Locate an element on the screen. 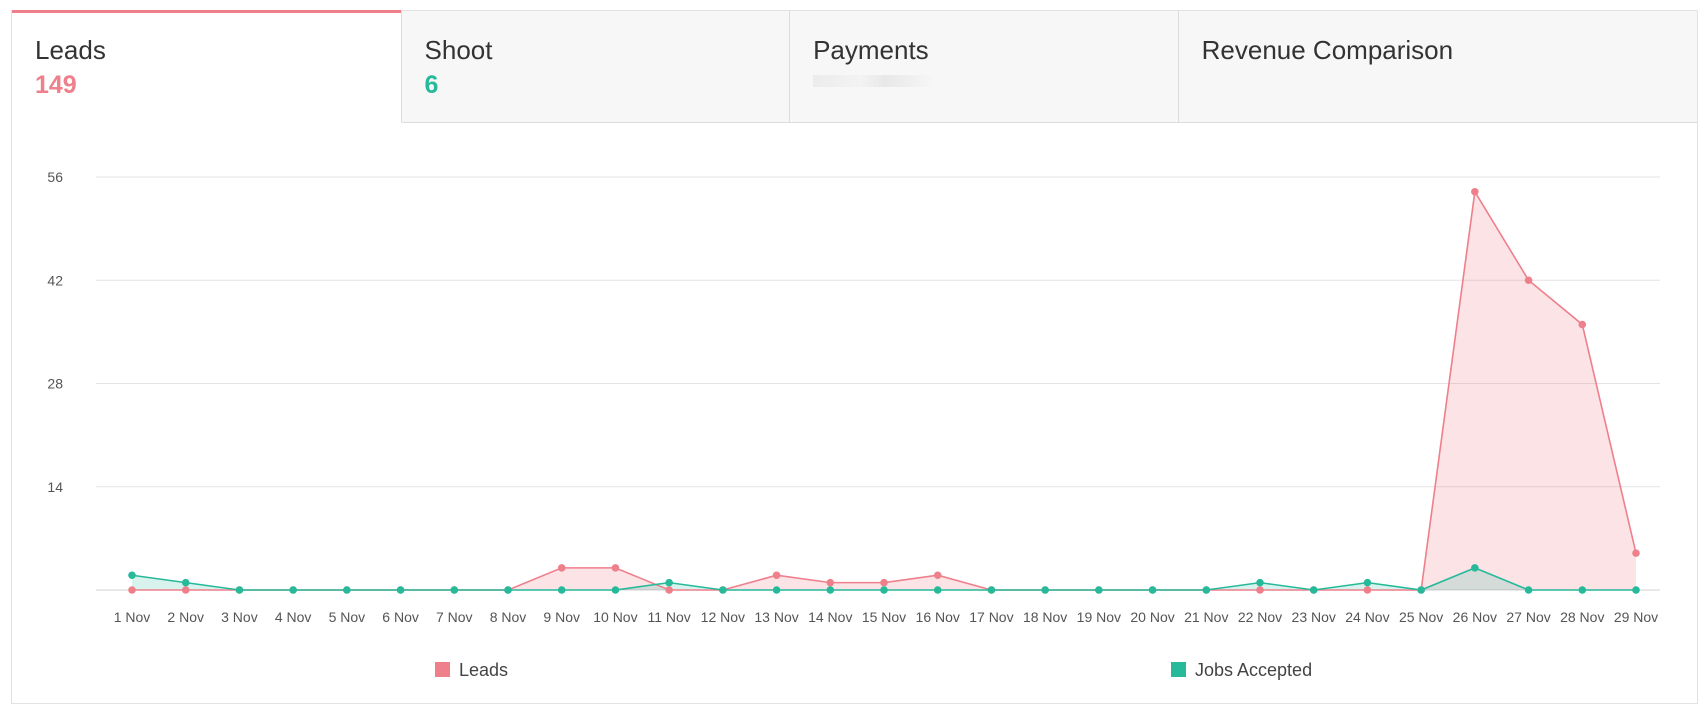 Image resolution: width=1699 pixels, height=714 pixels. x-tick-label: 8 Nov is located at coordinates (508, 617).